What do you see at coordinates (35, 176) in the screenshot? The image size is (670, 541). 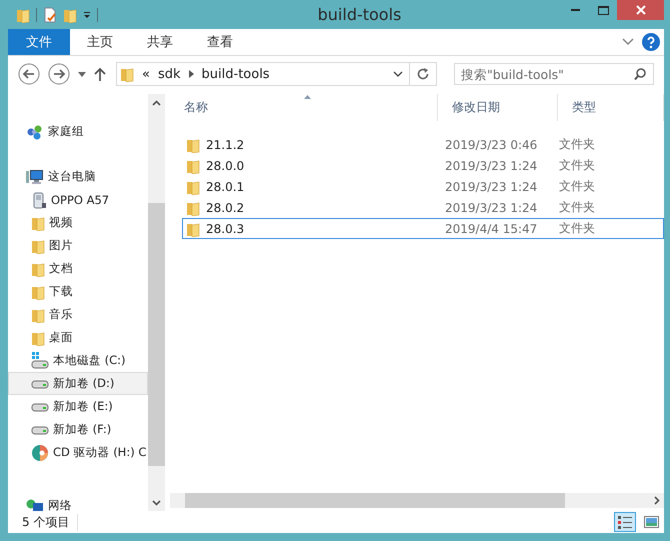 I see `computer-icon` at bounding box center [35, 176].